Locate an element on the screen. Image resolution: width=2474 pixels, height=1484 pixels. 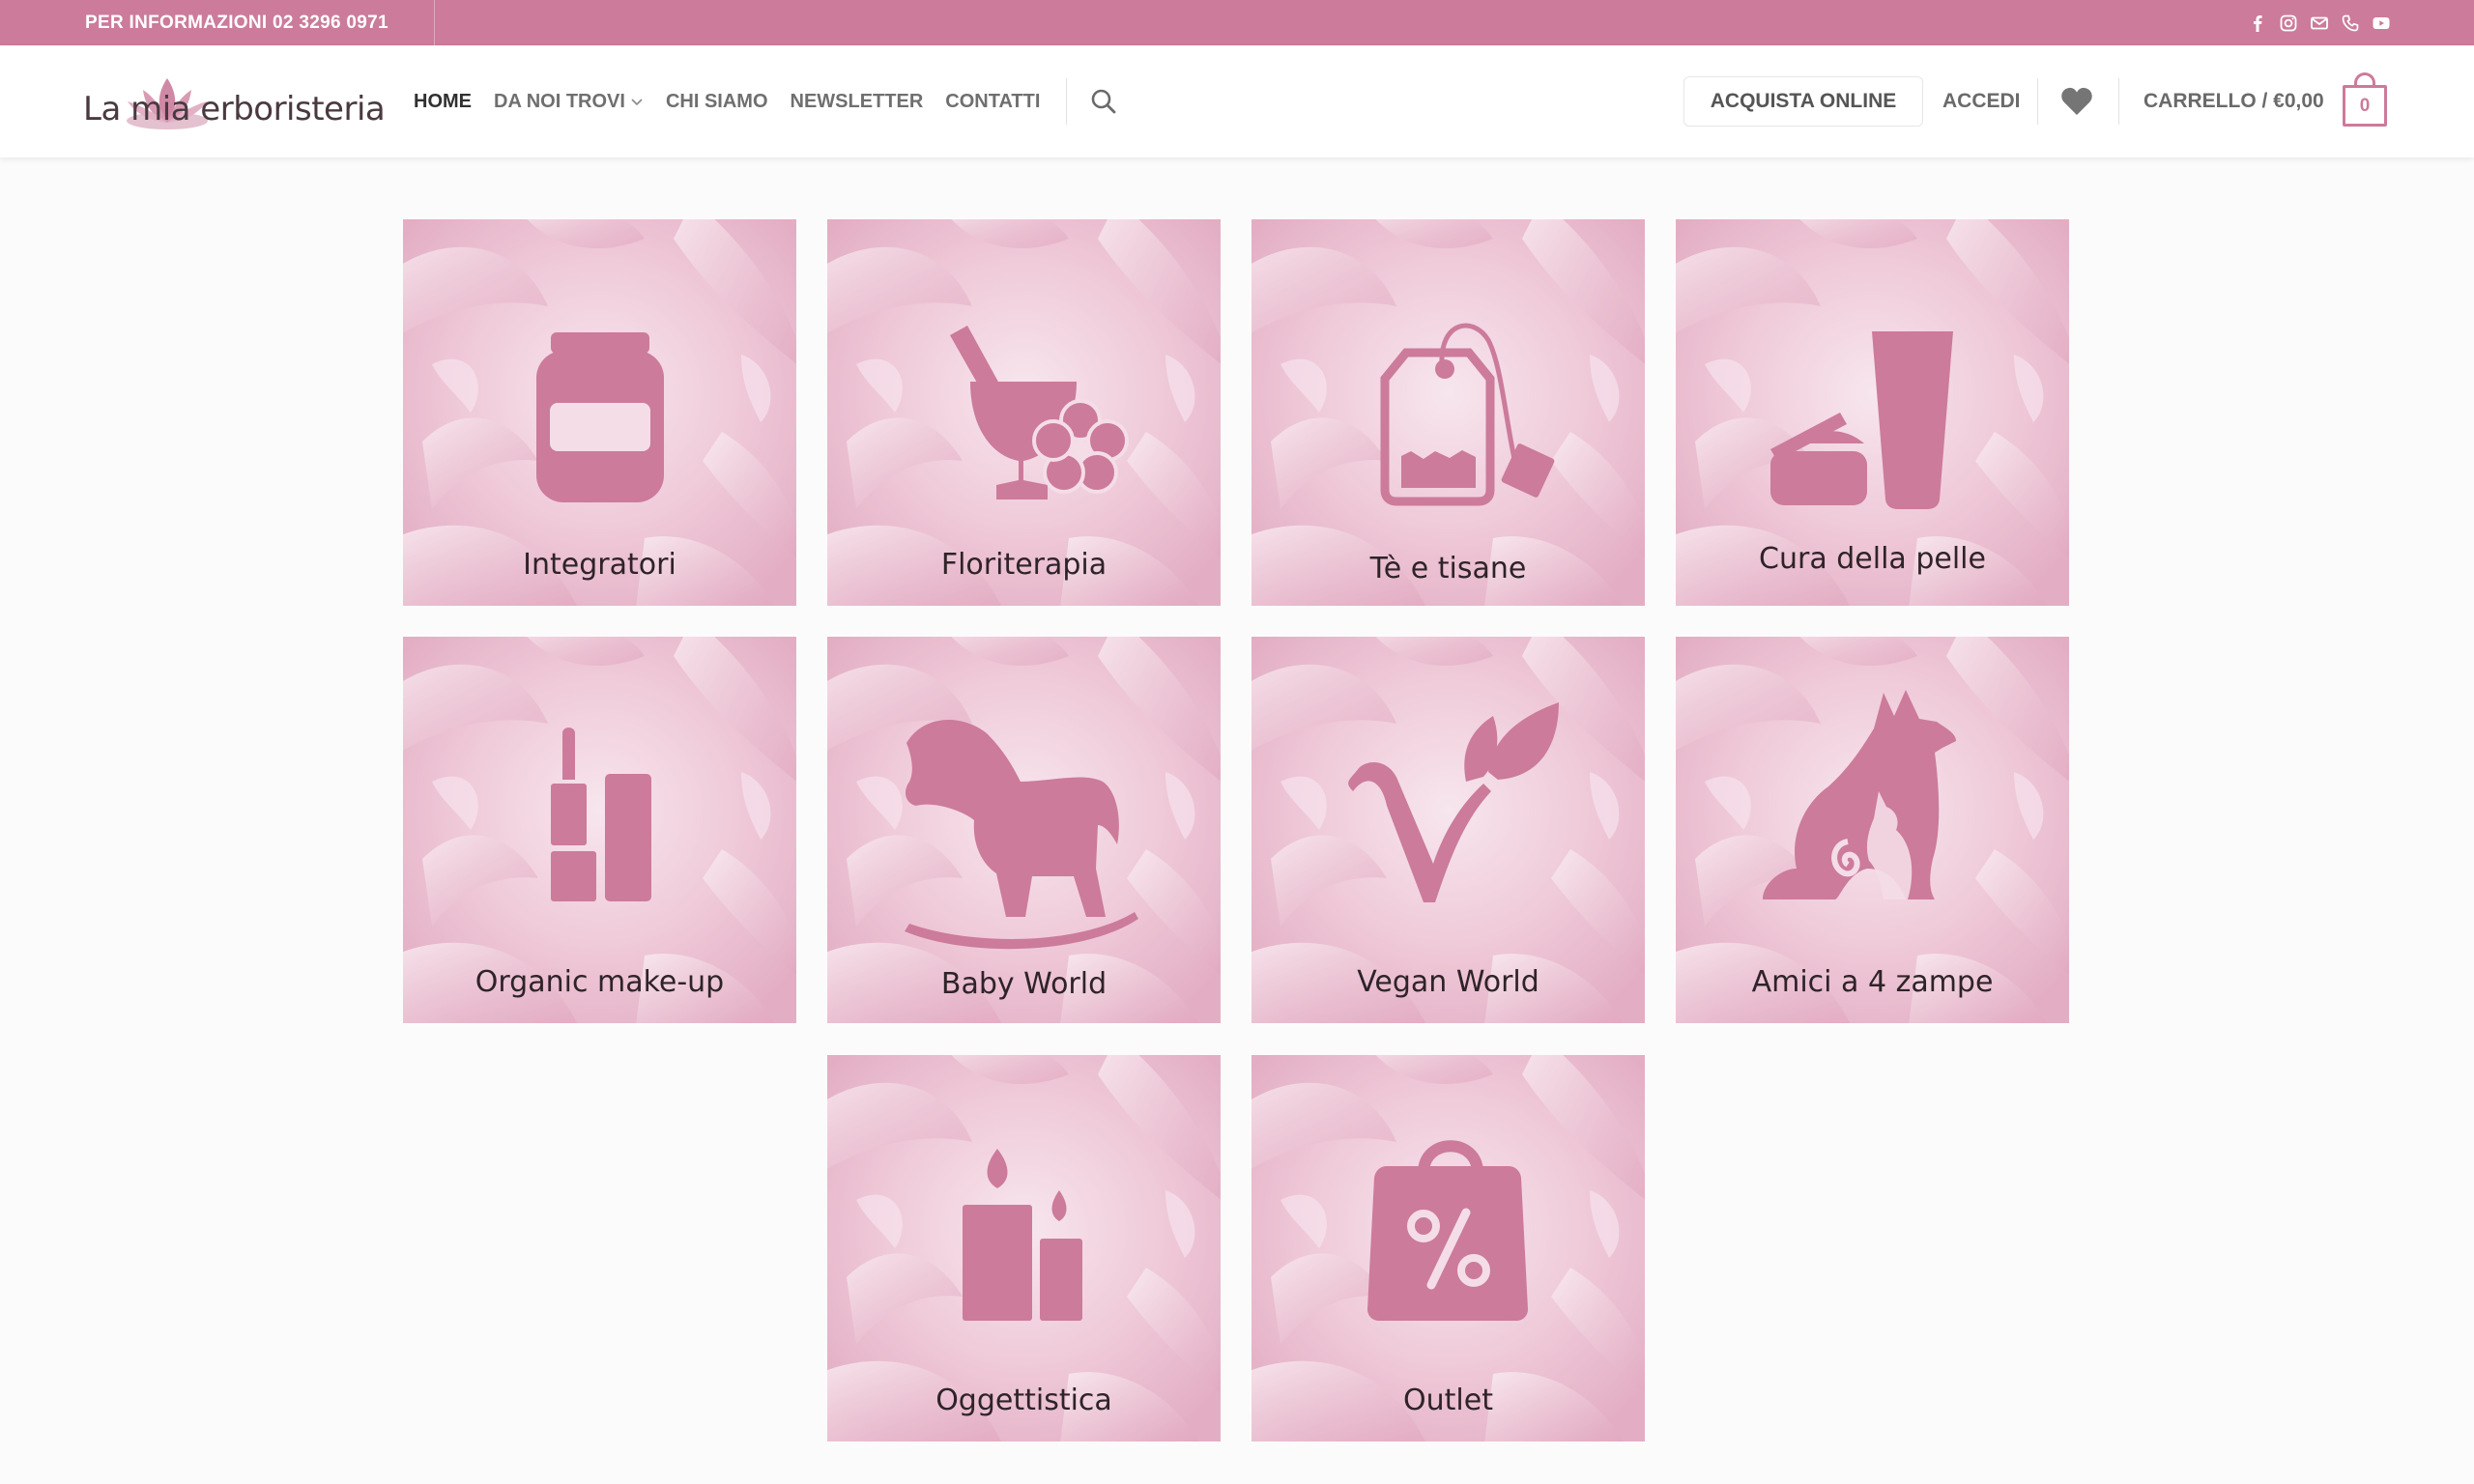
wishlist-heart-icon is located at coordinates (2076, 102).